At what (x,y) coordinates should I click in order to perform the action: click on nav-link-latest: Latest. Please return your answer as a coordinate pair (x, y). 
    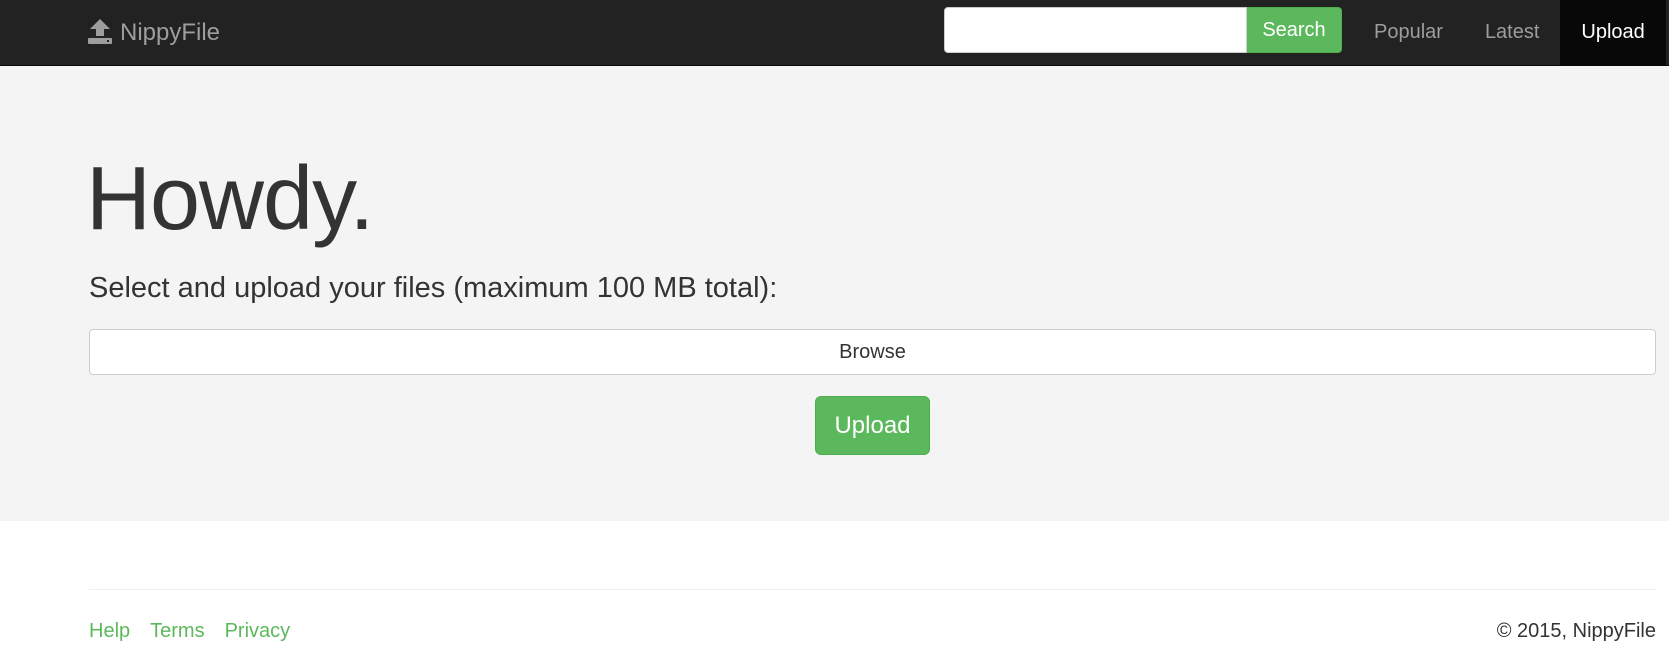
    Looking at the image, I should click on (1512, 32).